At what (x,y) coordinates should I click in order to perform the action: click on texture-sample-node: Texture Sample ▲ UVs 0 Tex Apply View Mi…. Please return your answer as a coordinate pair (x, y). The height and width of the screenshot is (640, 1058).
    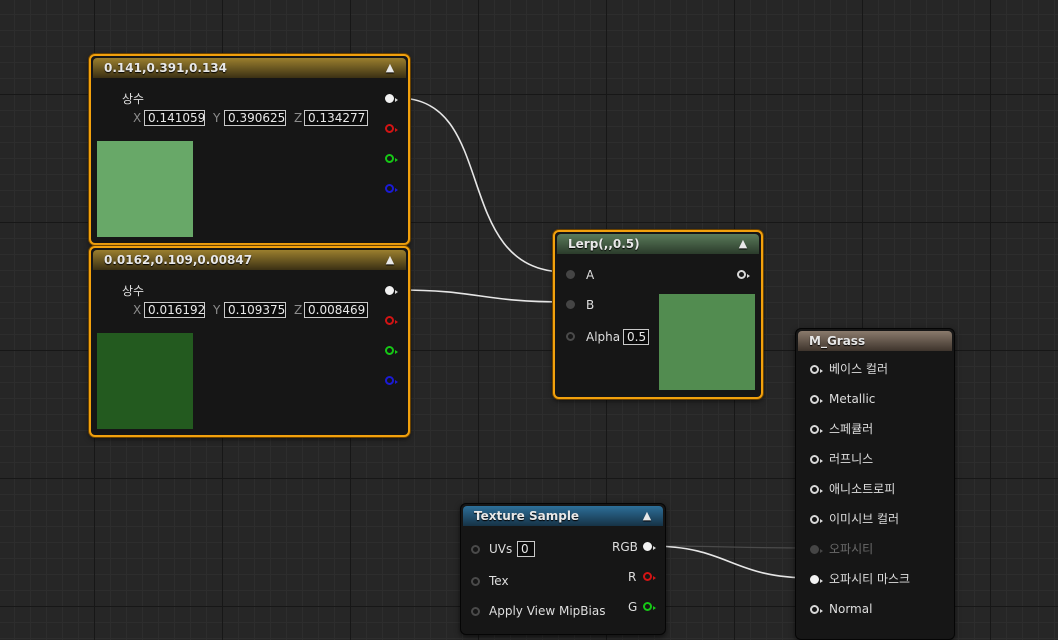
    Looking at the image, I should click on (563, 569).